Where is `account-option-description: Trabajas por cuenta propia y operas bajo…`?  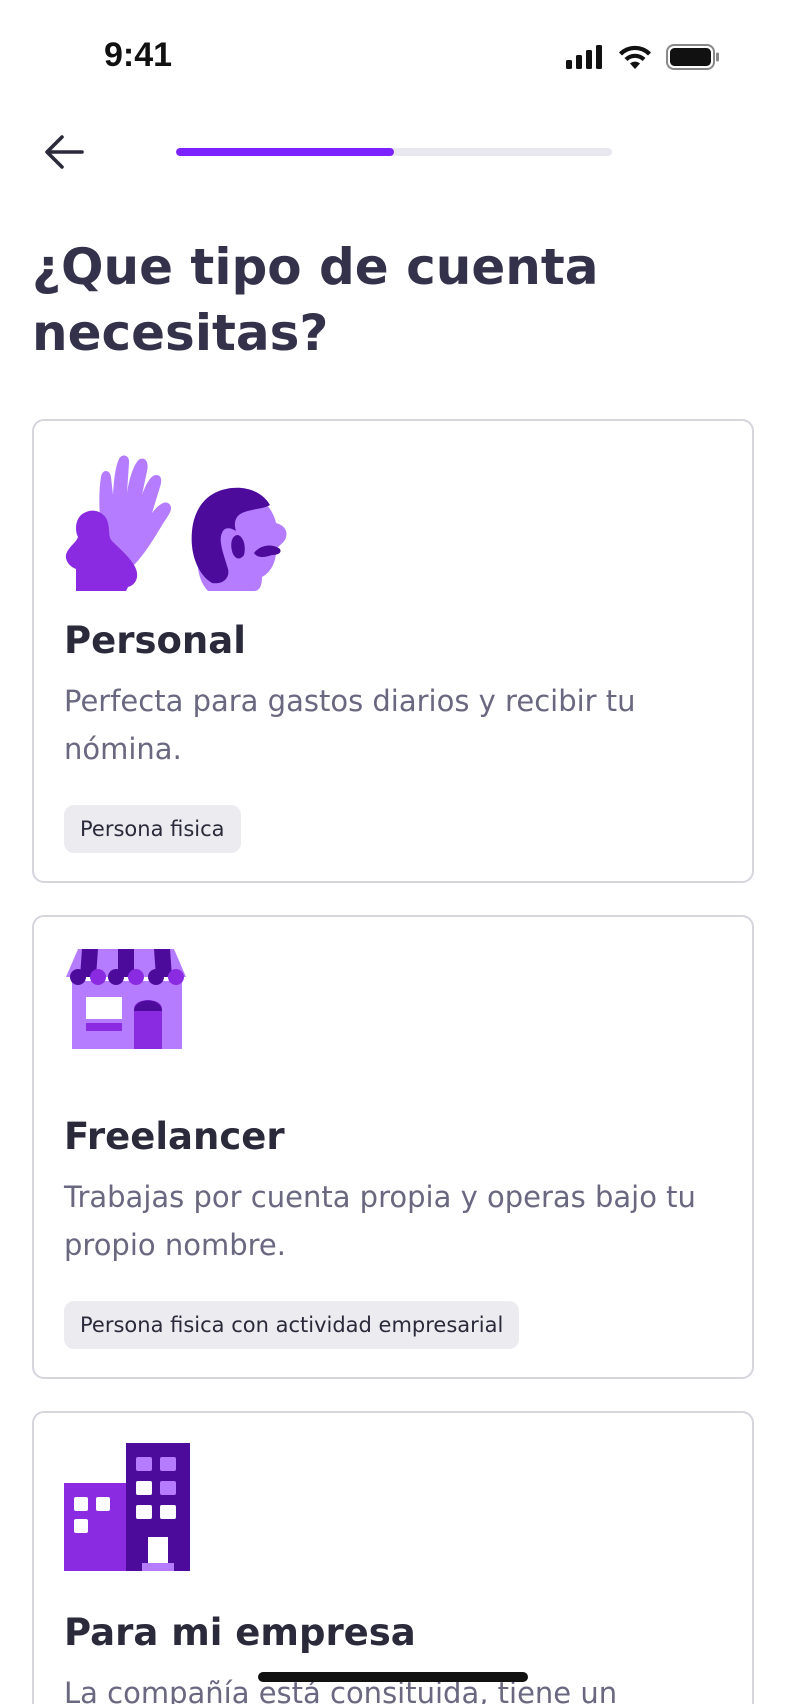
account-option-description: Trabajas por cuenta propia y operas bajo… is located at coordinates (380, 1221).